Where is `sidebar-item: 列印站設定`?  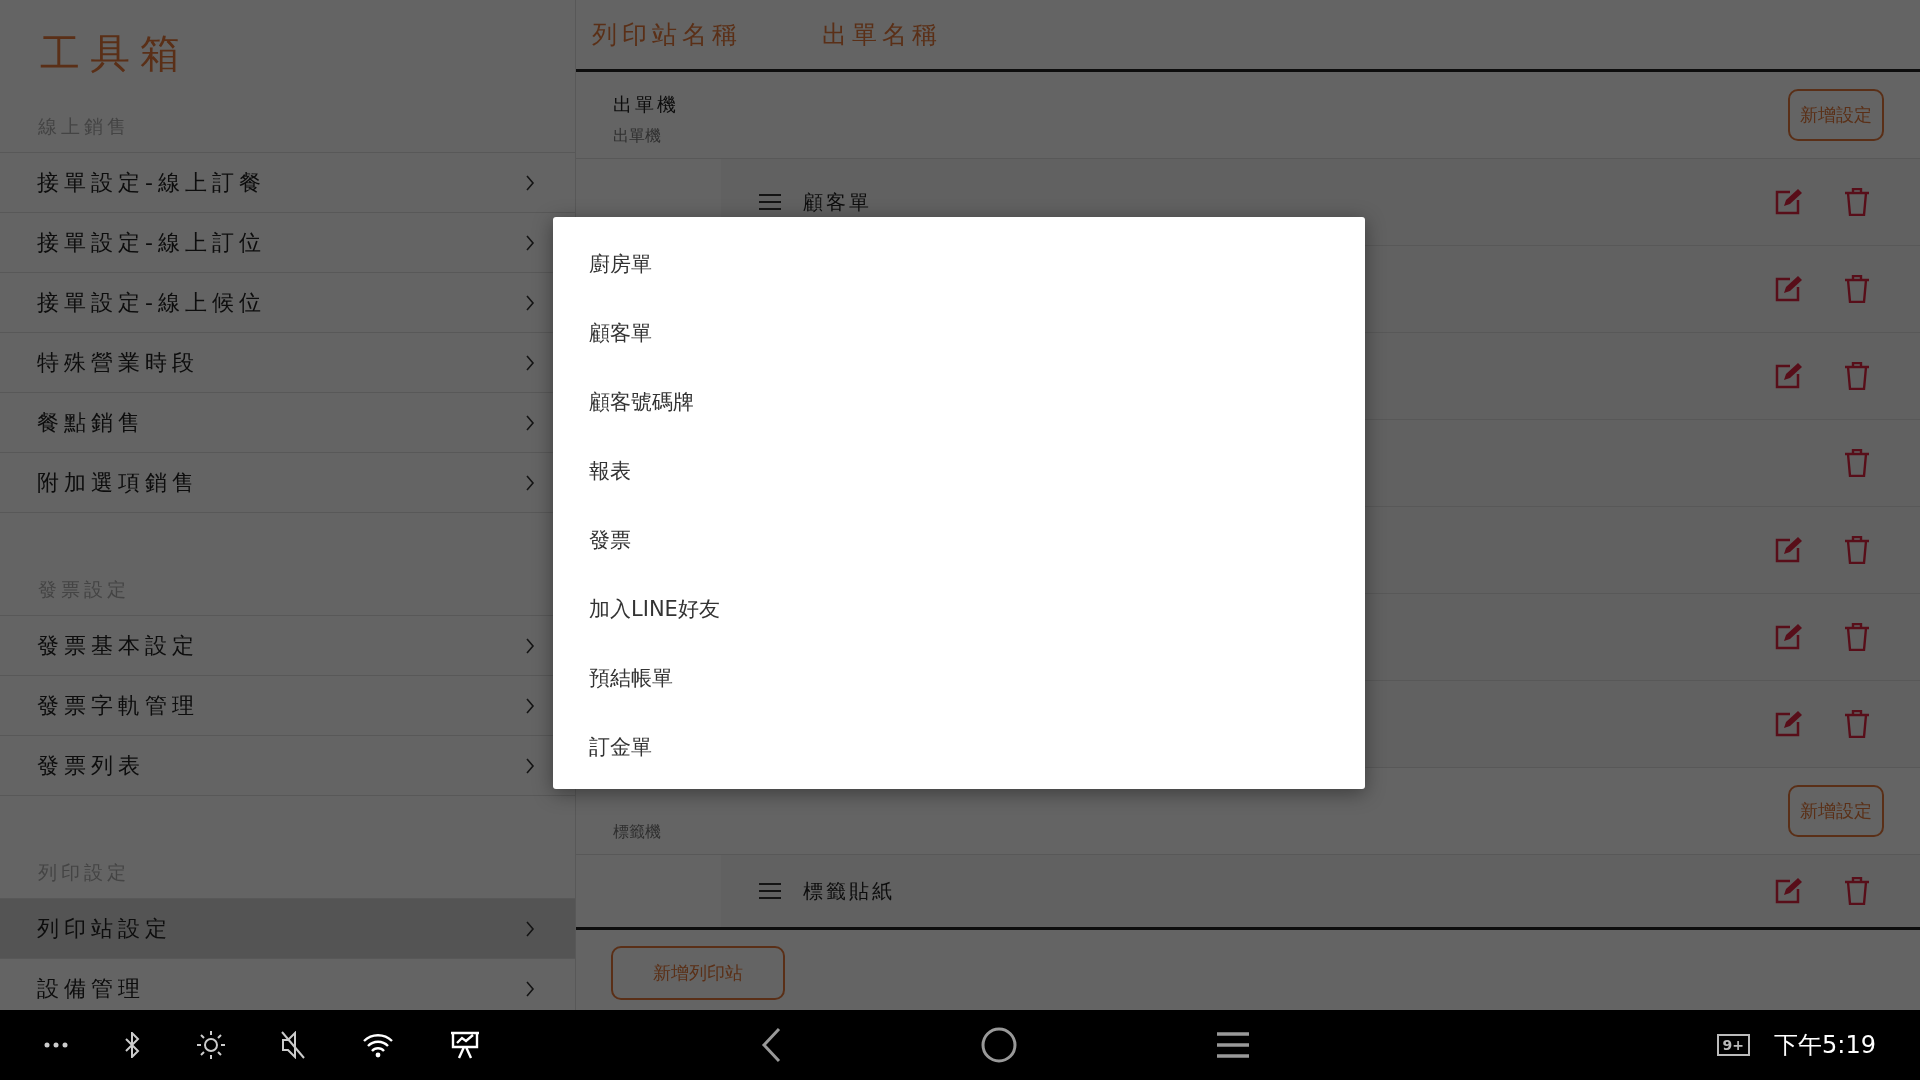 sidebar-item: 列印站設定 is located at coordinates (287, 929).